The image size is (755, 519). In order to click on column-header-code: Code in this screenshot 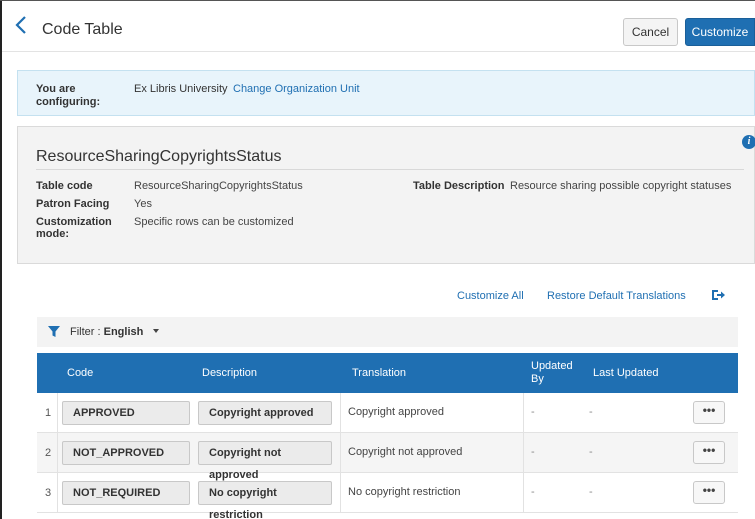, I will do `click(80, 373)`.